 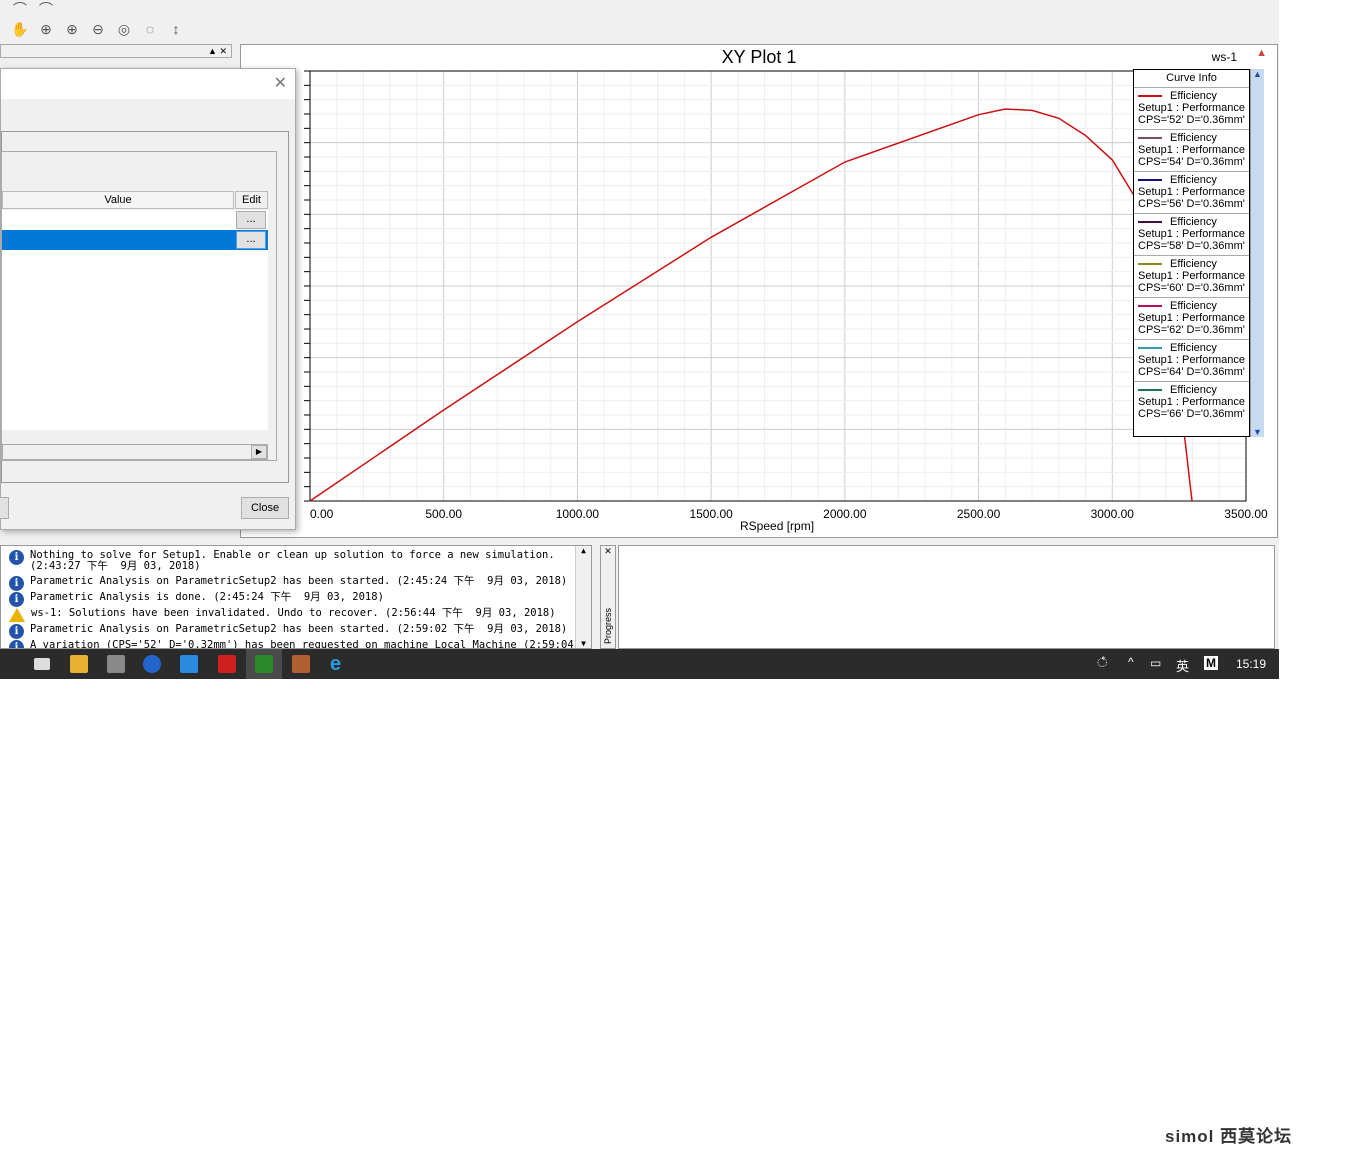 I want to click on progress-panel-tab: ✕ Progress, so click(x=608, y=597).